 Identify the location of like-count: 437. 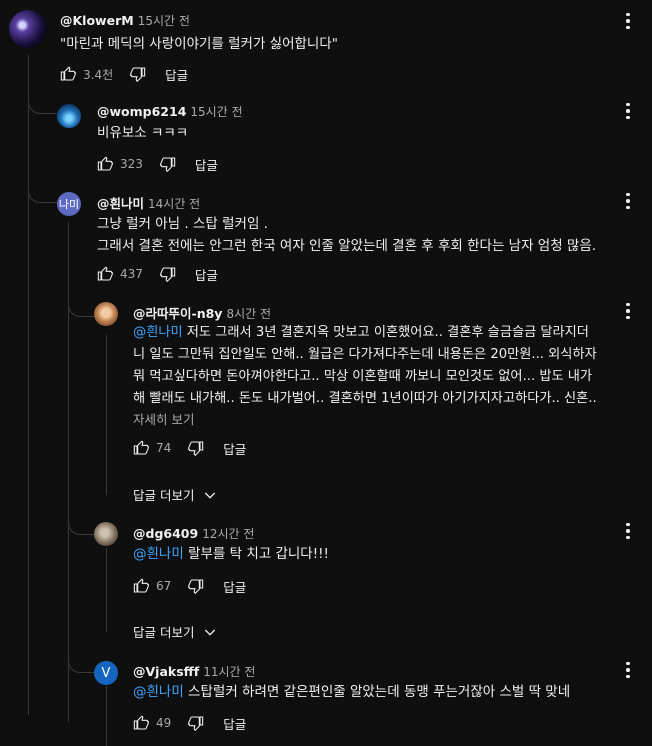
(131, 274).